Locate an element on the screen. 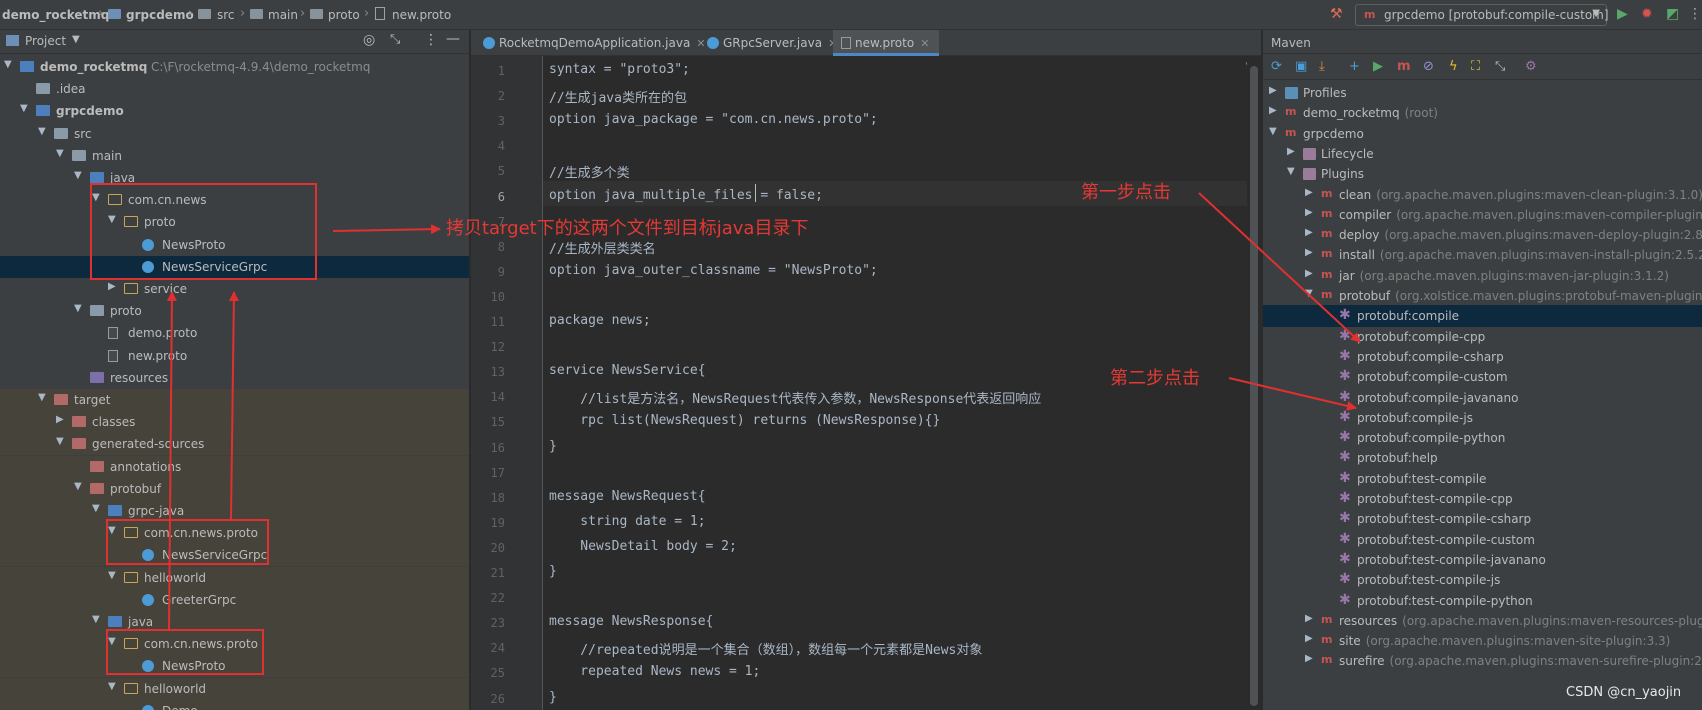 The width and height of the screenshot is (1702, 710). maven-tree-row: ✱ protobuf:compile-javanano is located at coordinates (1482, 398).